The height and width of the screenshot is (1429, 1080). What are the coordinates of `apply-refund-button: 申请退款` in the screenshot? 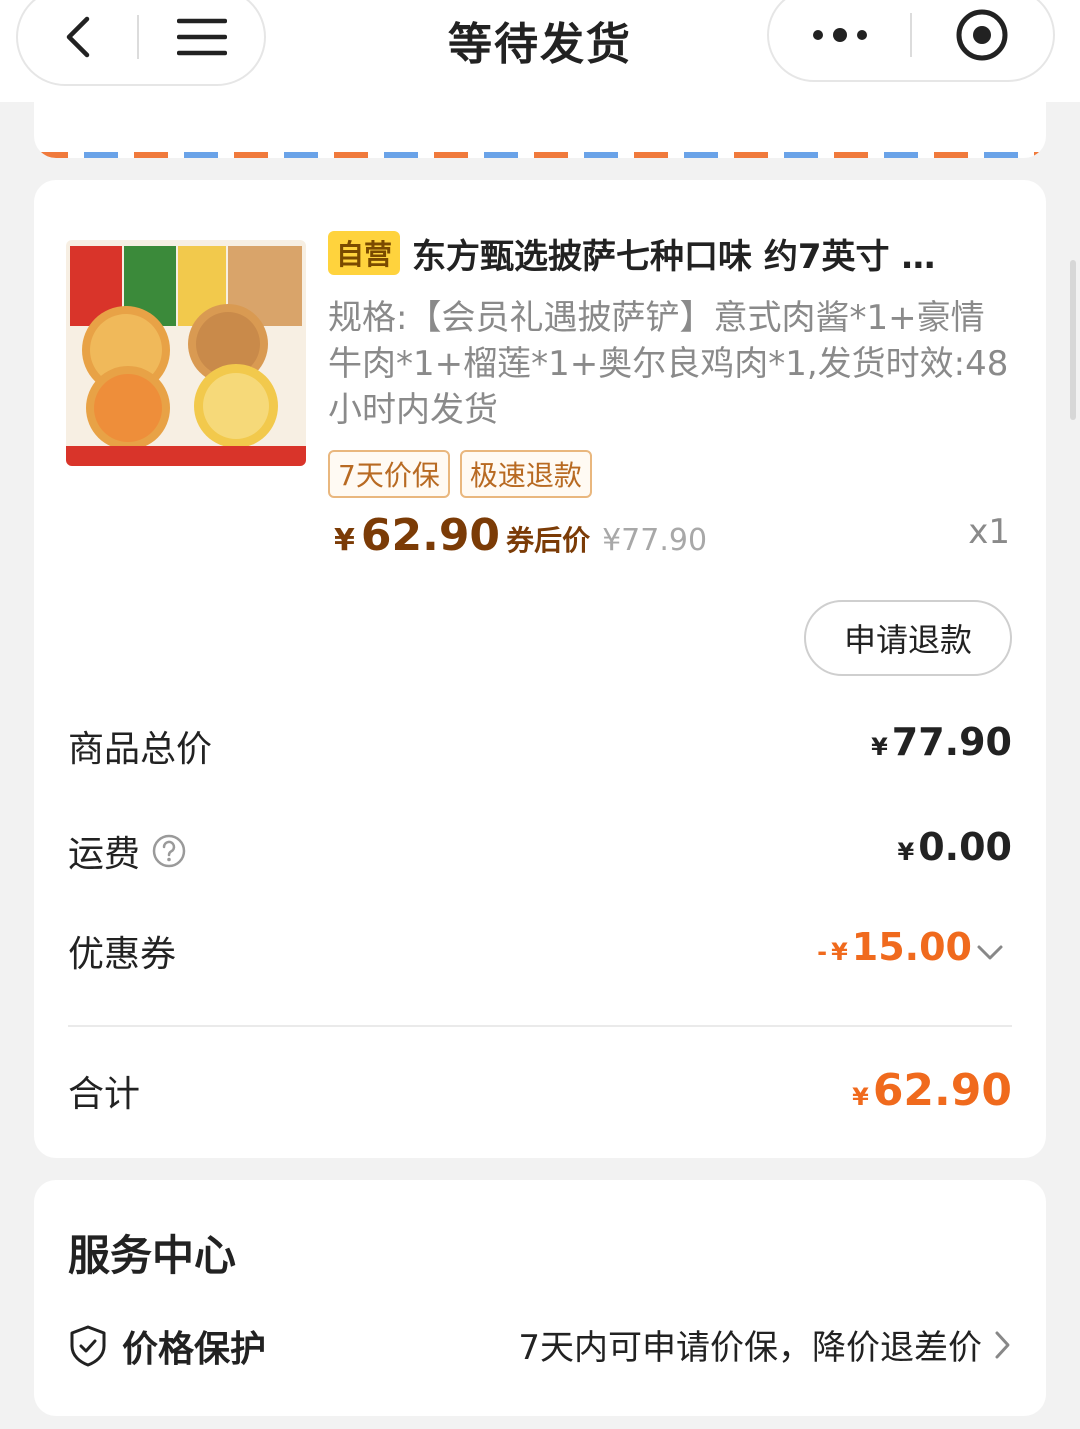 It's located at (908, 638).